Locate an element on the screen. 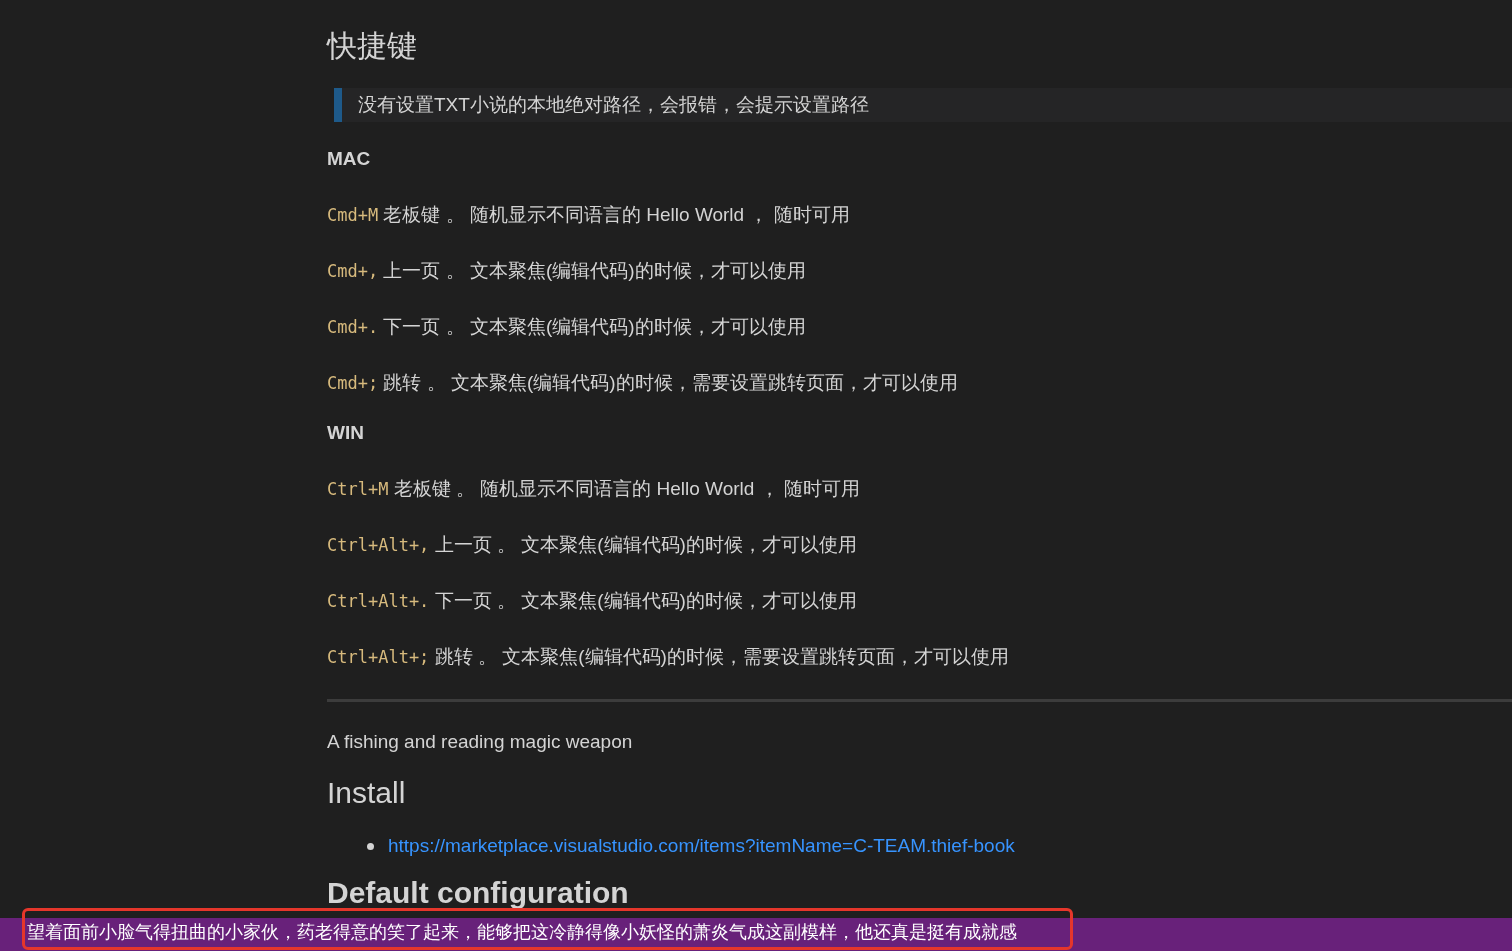 This screenshot has height=951, width=1512. subheading: WIN is located at coordinates (345, 433).